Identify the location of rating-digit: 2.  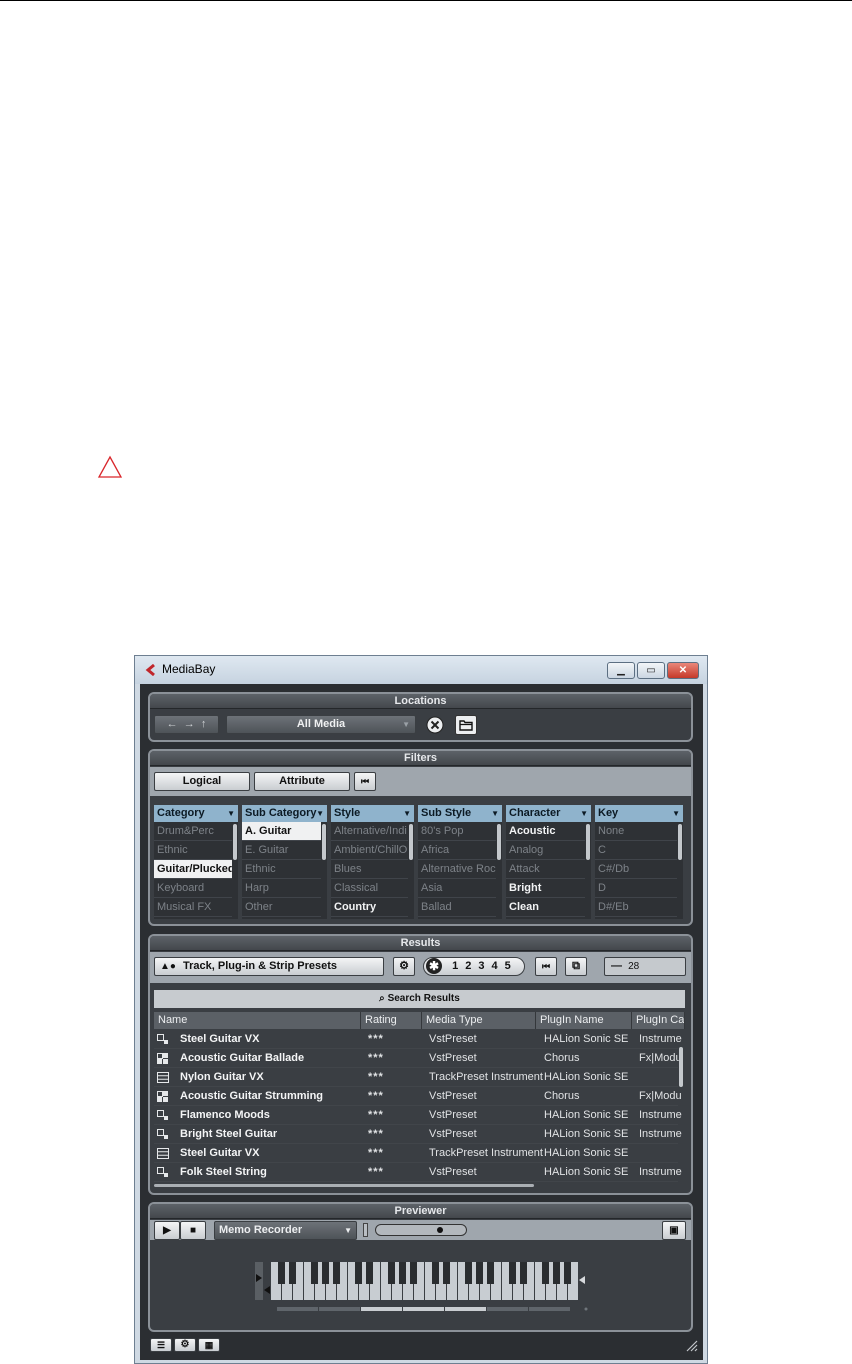
(468, 966).